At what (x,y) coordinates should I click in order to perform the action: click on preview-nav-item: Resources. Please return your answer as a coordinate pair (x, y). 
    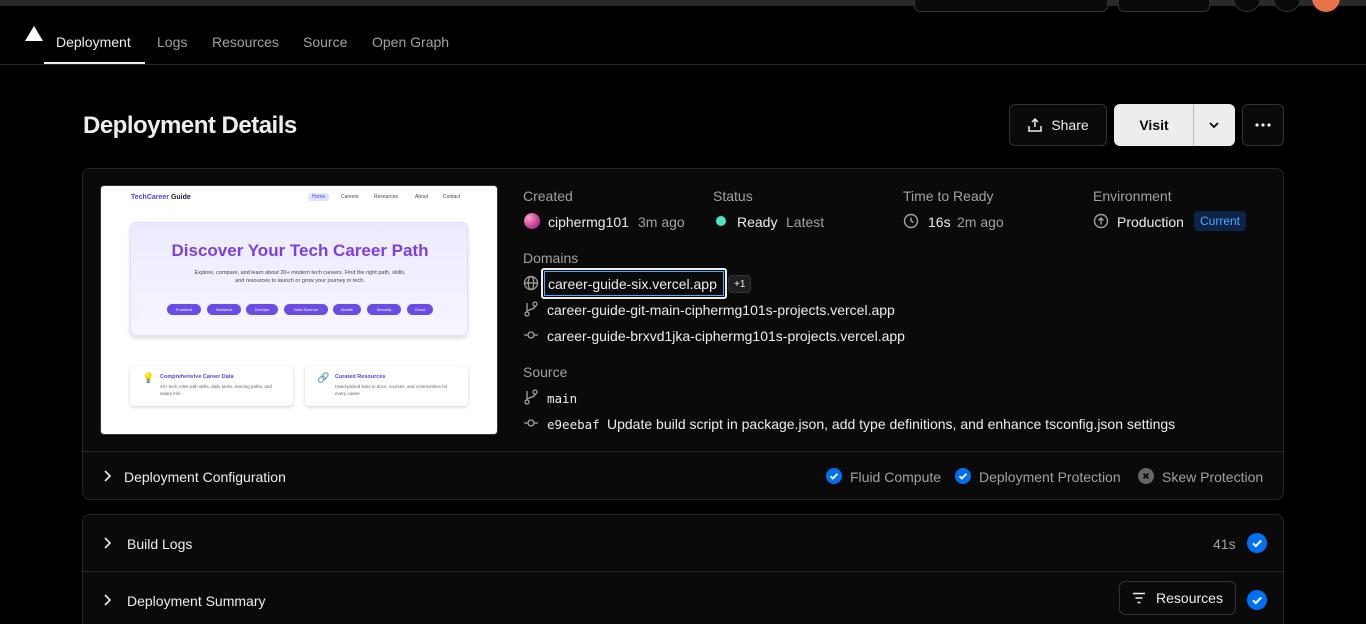
    Looking at the image, I should click on (386, 197).